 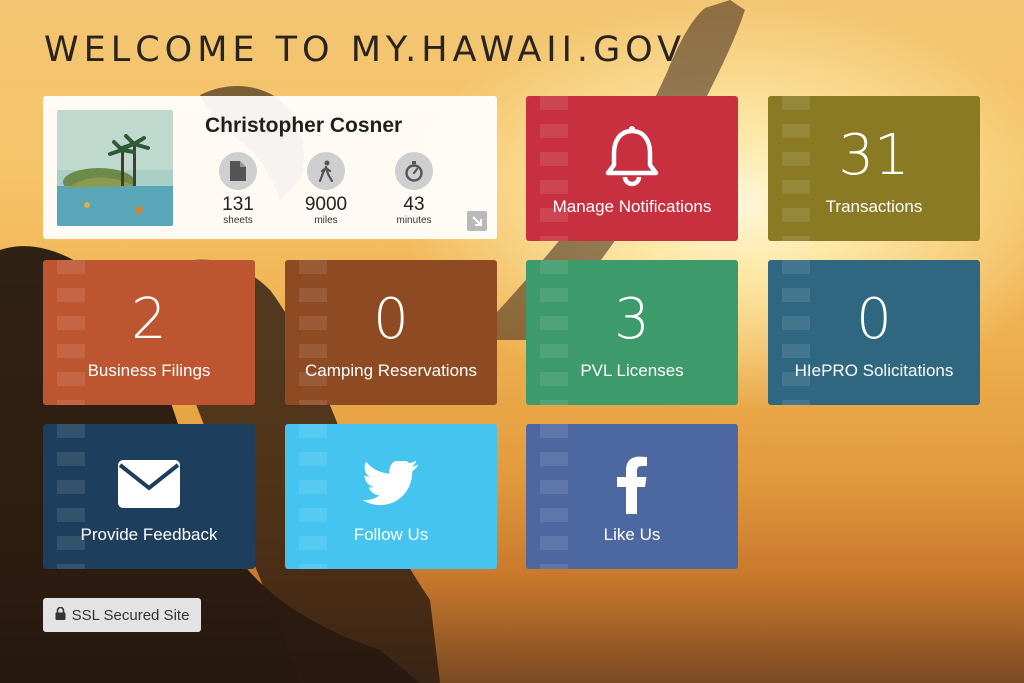 I want to click on follow-us-label: Follow Us, so click(x=391, y=534).